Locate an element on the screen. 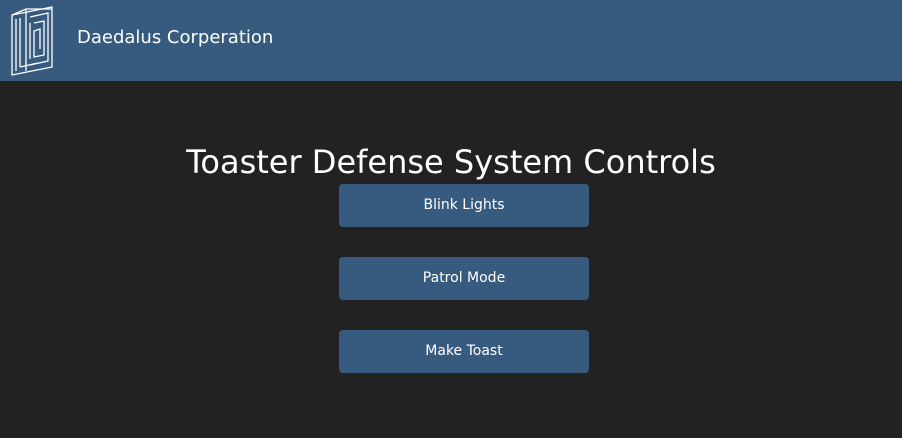 This screenshot has width=902, height=438. blink-lights-button: Blink Lights is located at coordinates (464, 205).